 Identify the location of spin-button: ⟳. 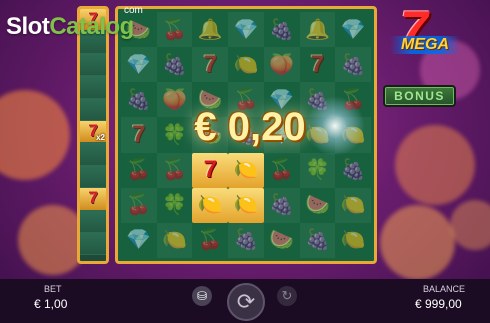
(246, 302).